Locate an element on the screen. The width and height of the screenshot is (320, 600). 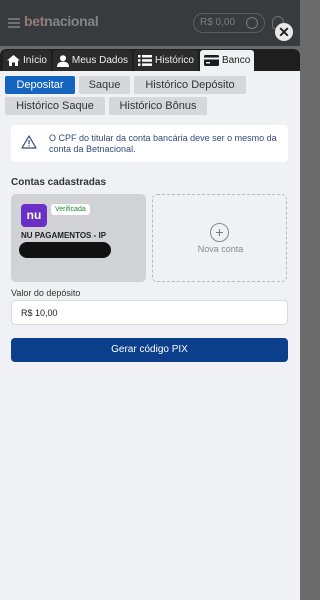
tab-banco: Banco is located at coordinates (227, 60).